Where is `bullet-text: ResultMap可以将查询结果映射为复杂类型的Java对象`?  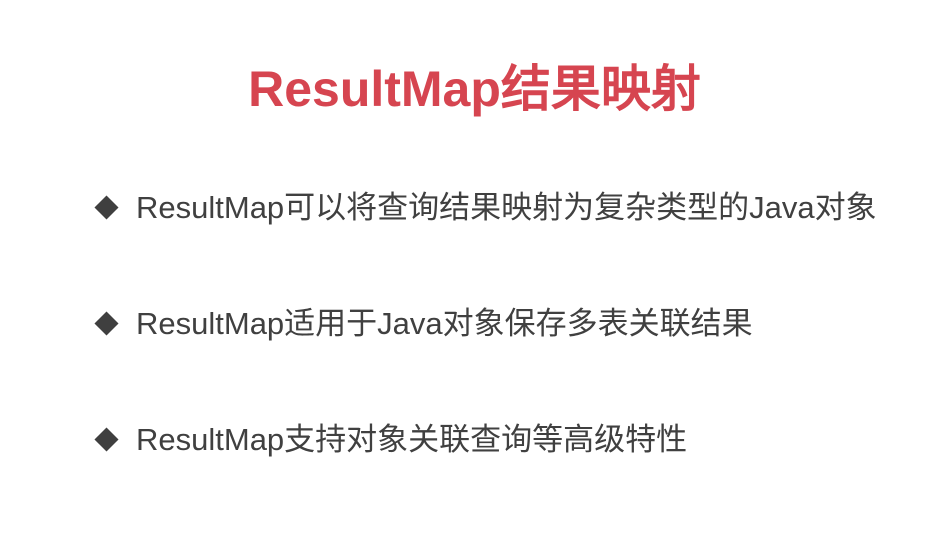 bullet-text: ResultMap可以将查询结果映射为复杂类型的Java对象 is located at coordinates (506, 207).